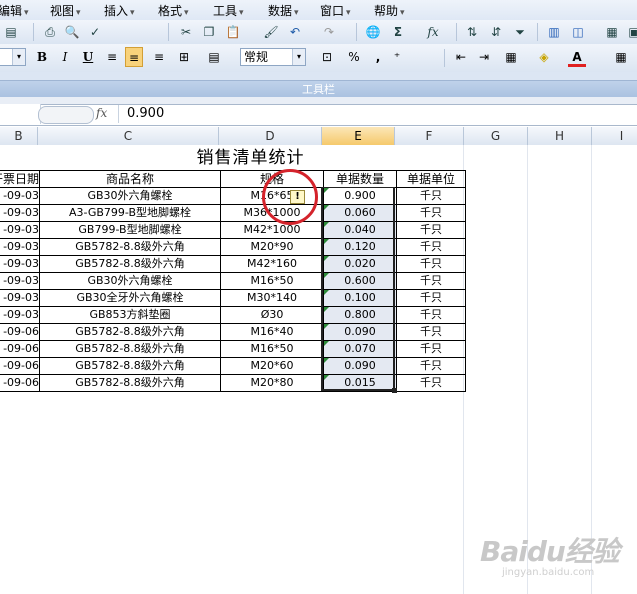 The image size is (637, 594). I want to click on header-product-name: 商品名称, so click(130, 179).